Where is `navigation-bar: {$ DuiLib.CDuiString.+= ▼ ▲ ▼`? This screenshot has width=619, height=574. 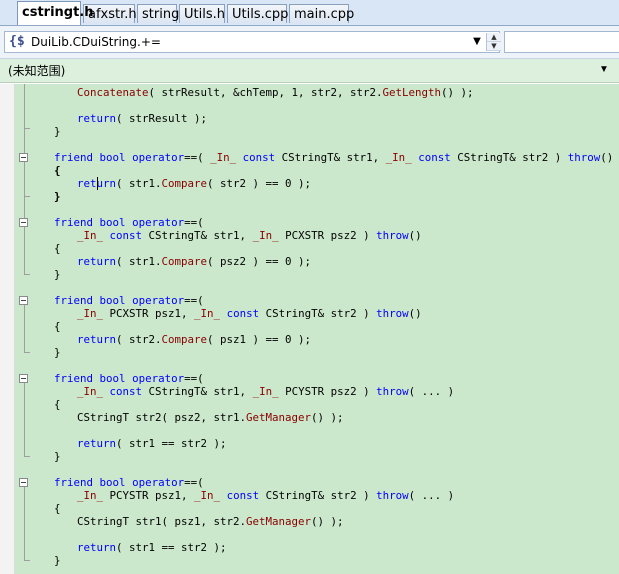 navigation-bar: {$ DuiLib.CDuiString.+= ▼ ▲ ▼ is located at coordinates (309, 42).